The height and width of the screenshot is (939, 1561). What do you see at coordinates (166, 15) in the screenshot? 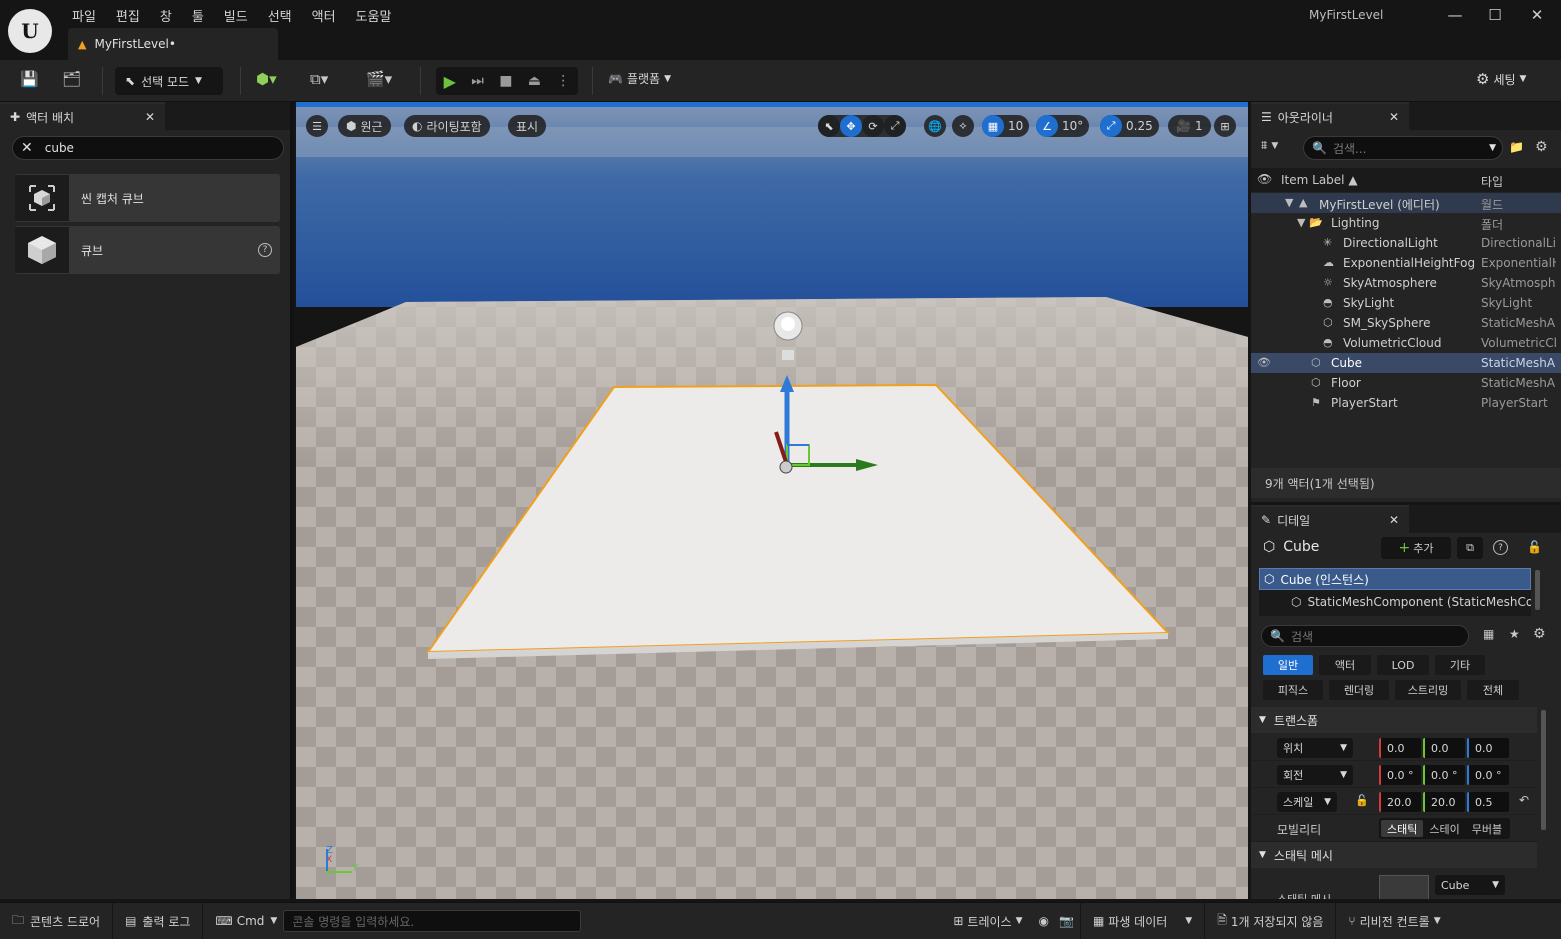
I see `menu-window: 창` at bounding box center [166, 15].